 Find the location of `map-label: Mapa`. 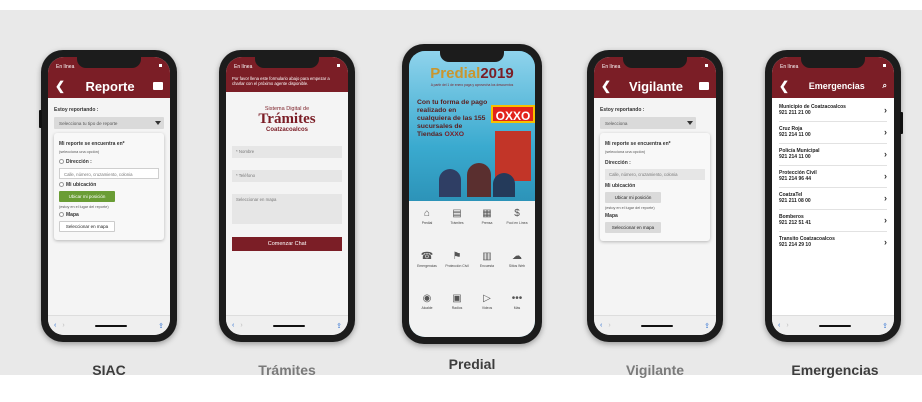

map-label: Mapa is located at coordinates (611, 216).